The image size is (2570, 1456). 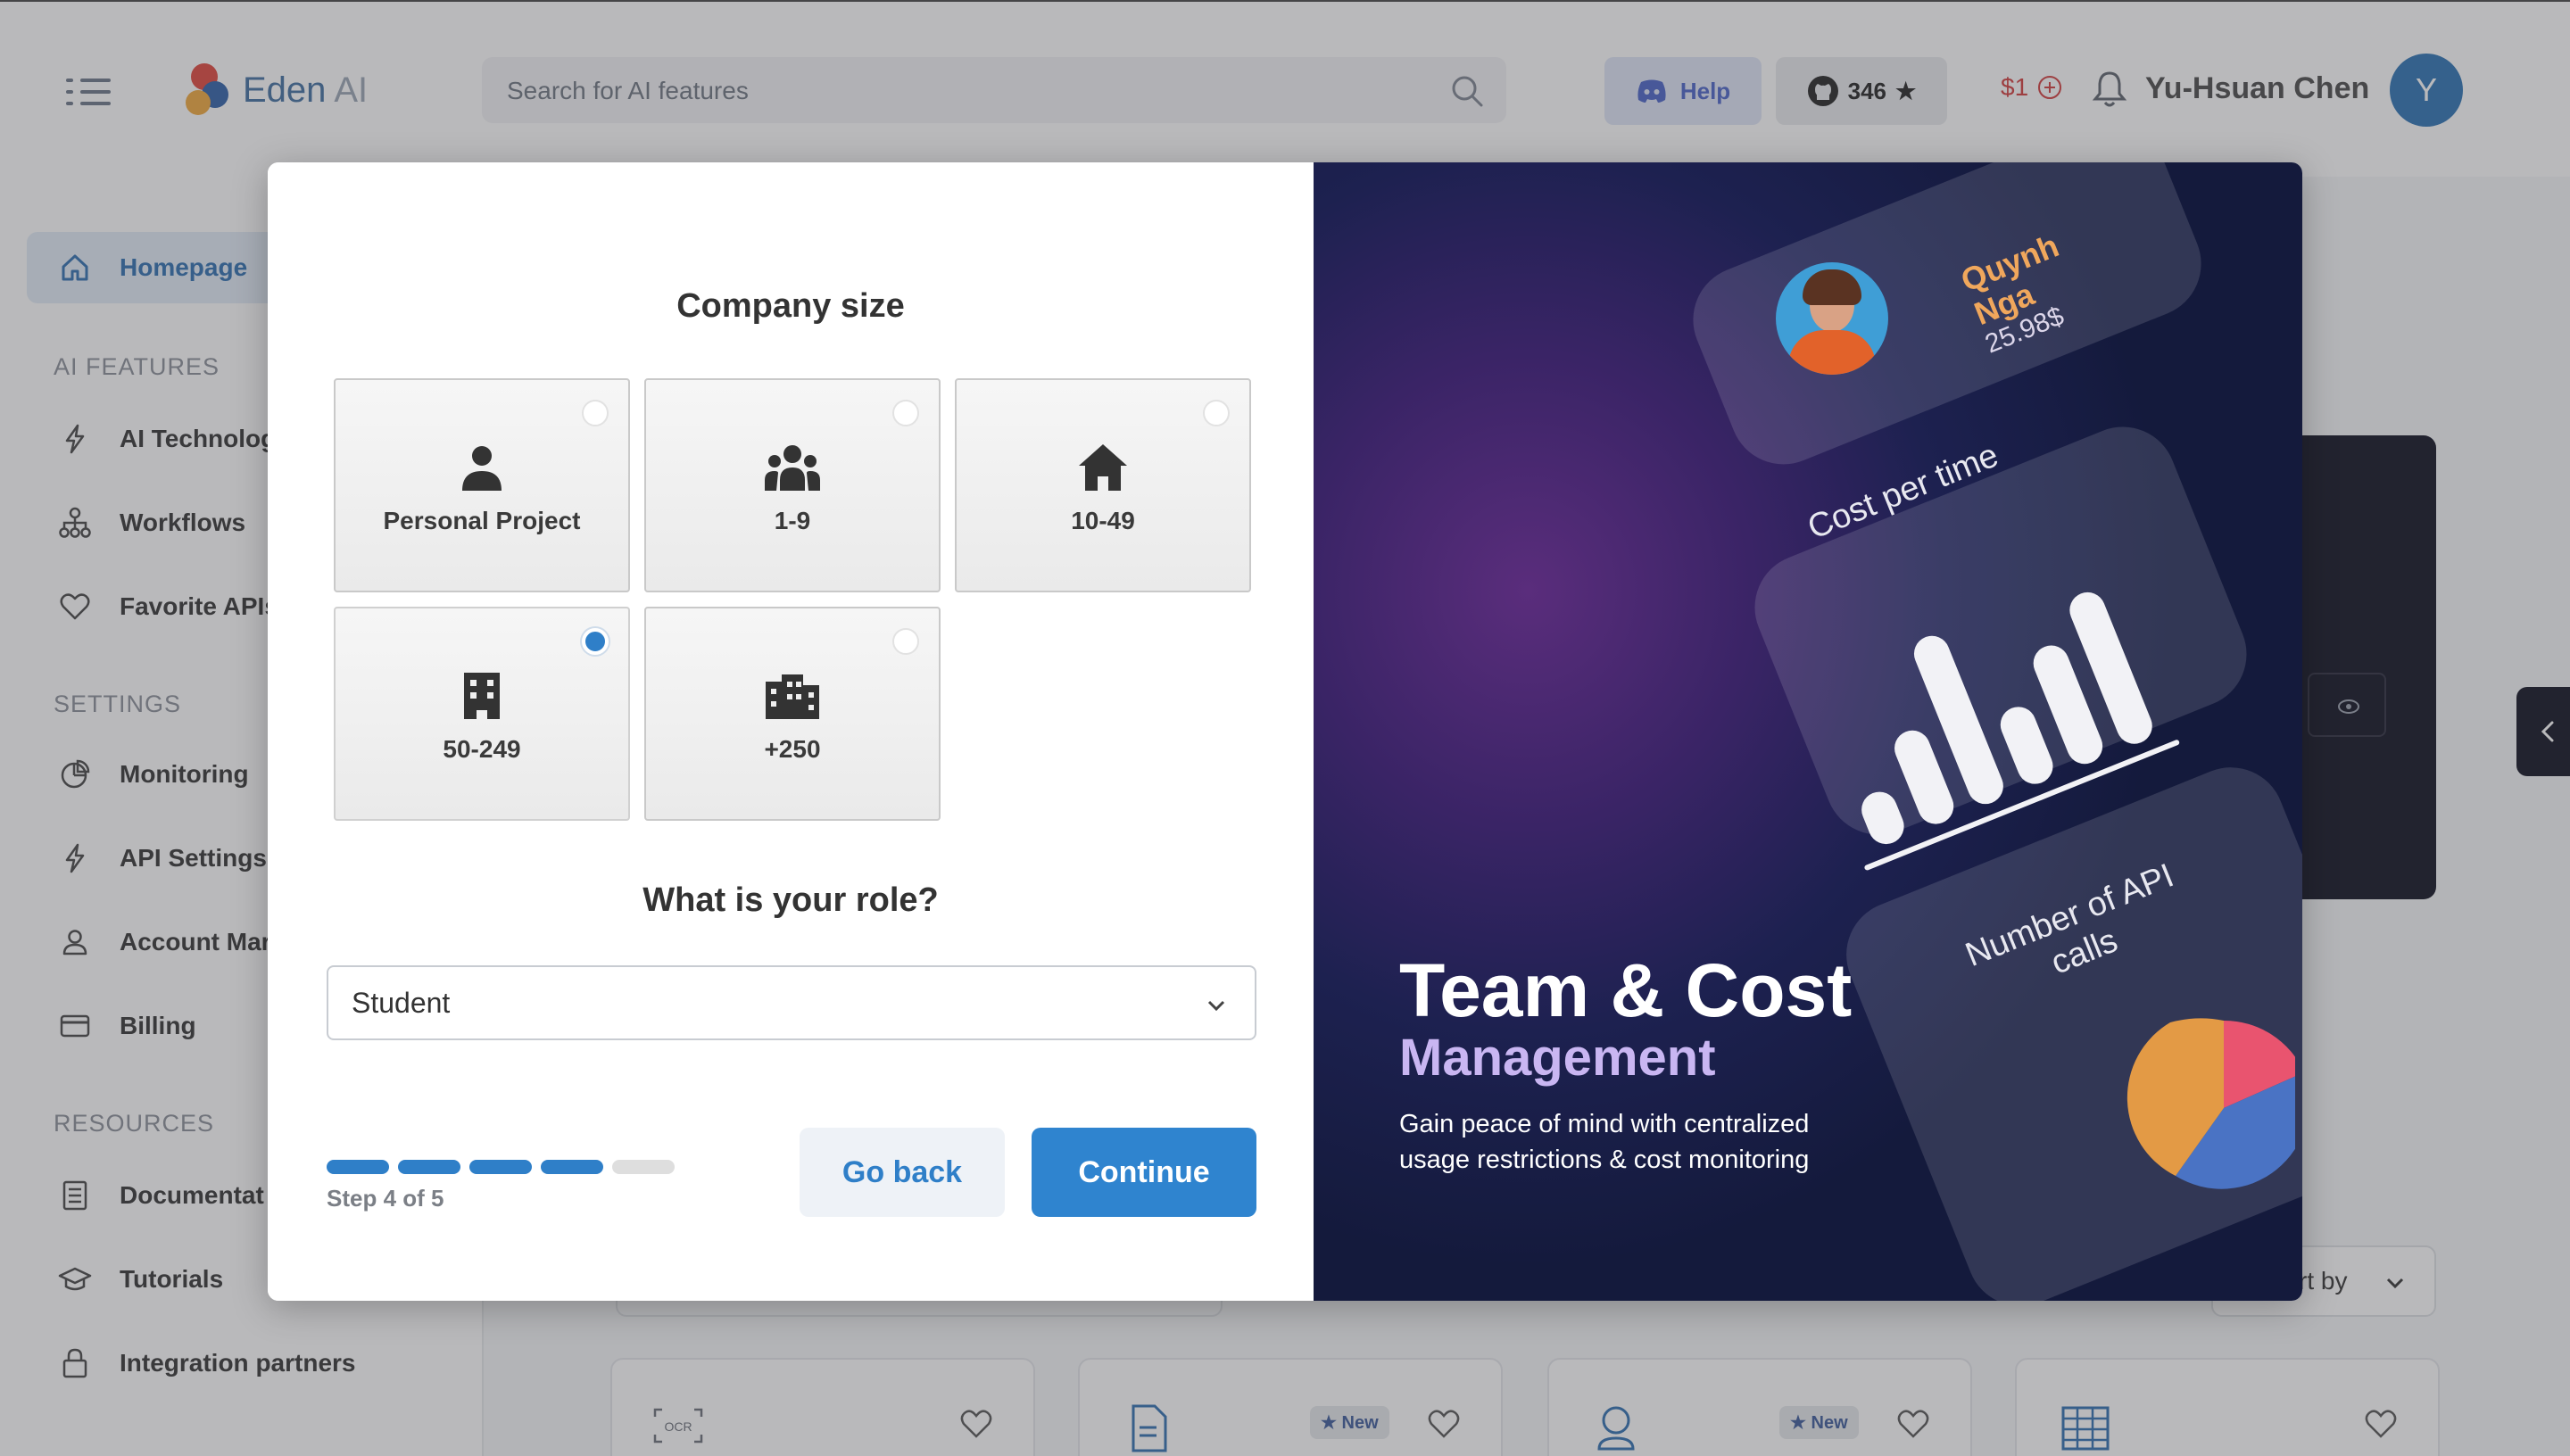 I want to click on house-icon, so click(x=1103, y=467).